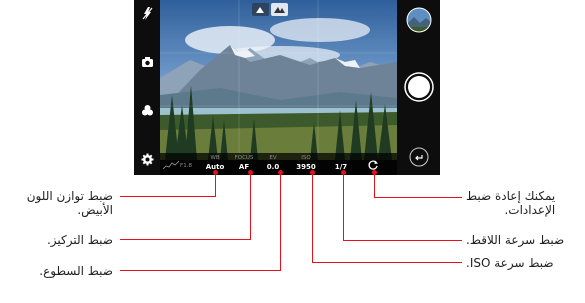 Image resolution: width=585 pixels, height=303 pixels. What do you see at coordinates (419, 87) in the screenshot?
I see `shutter-button` at bounding box center [419, 87].